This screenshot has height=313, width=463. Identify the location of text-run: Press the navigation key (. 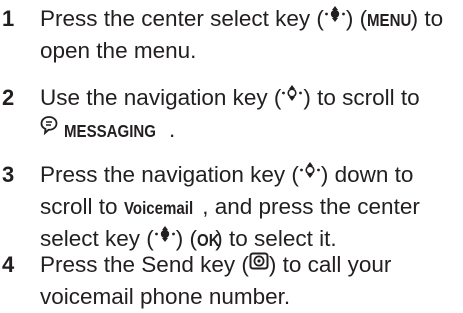
(169, 174).